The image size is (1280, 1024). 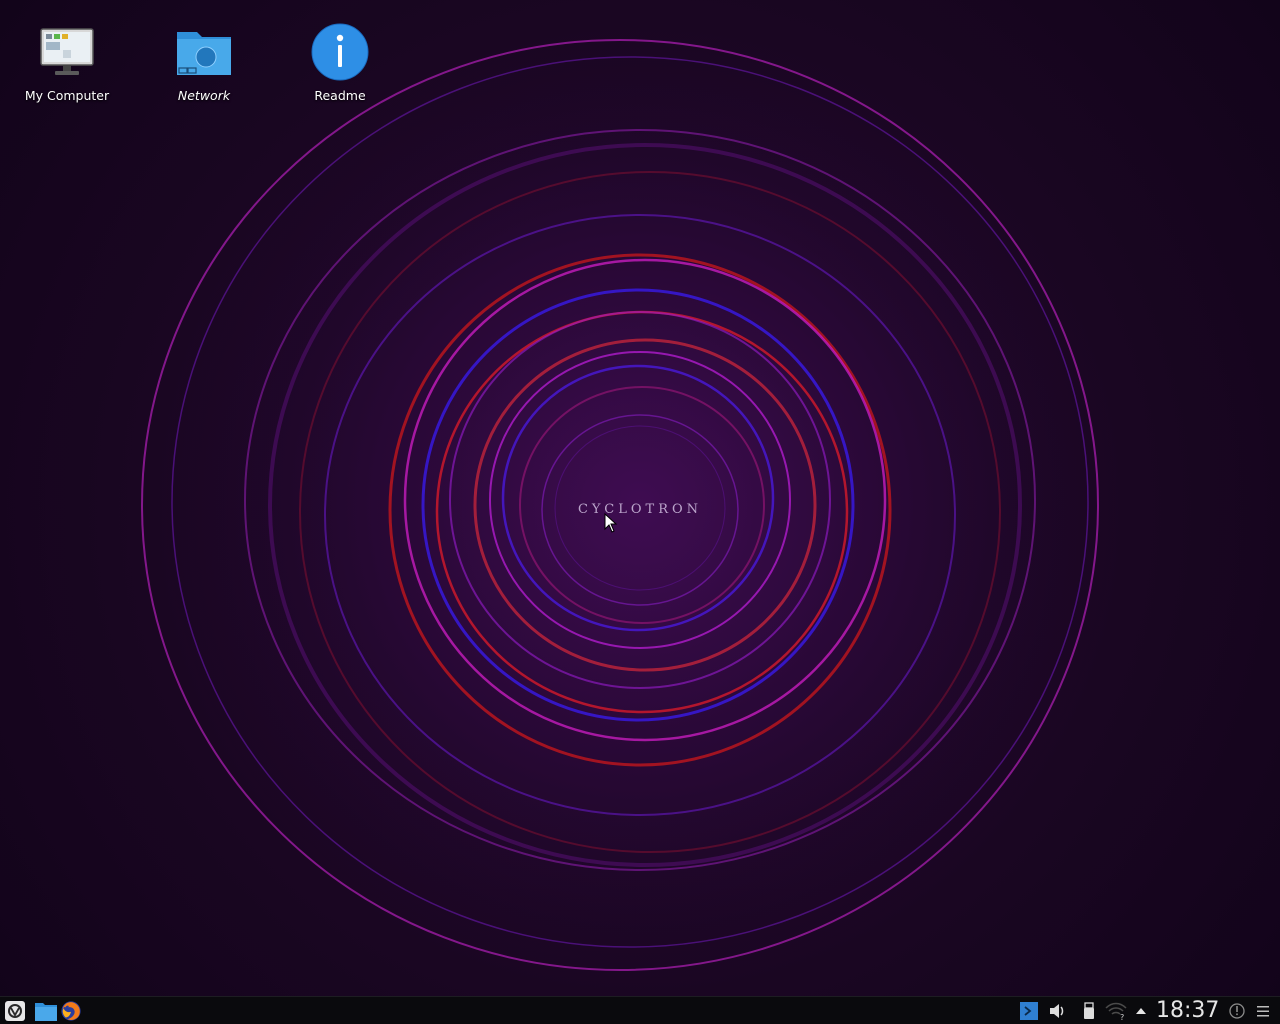 I want to click on application-menu-icon, so click(x=15, y=1011).